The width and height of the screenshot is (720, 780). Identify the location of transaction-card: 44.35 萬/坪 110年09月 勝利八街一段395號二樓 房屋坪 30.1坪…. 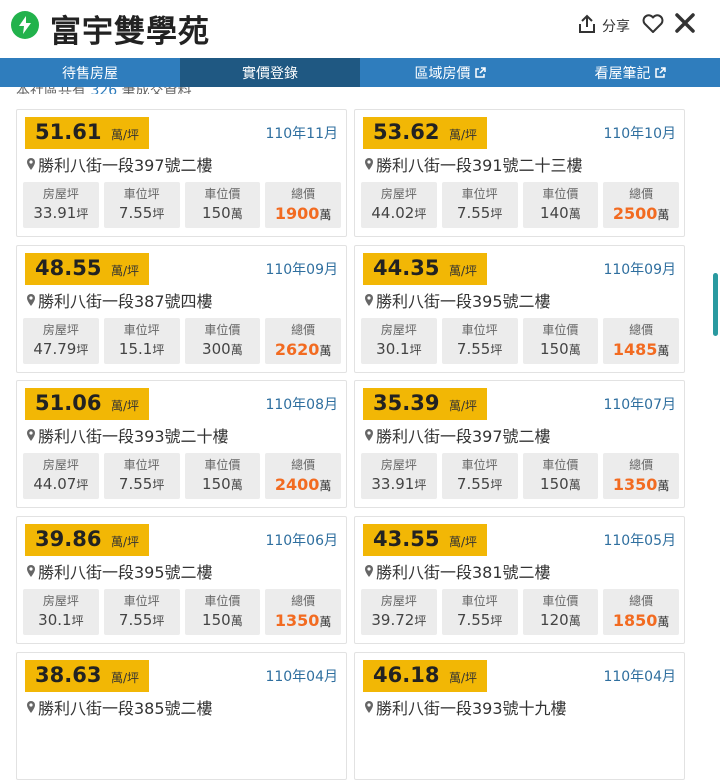
(519, 309).